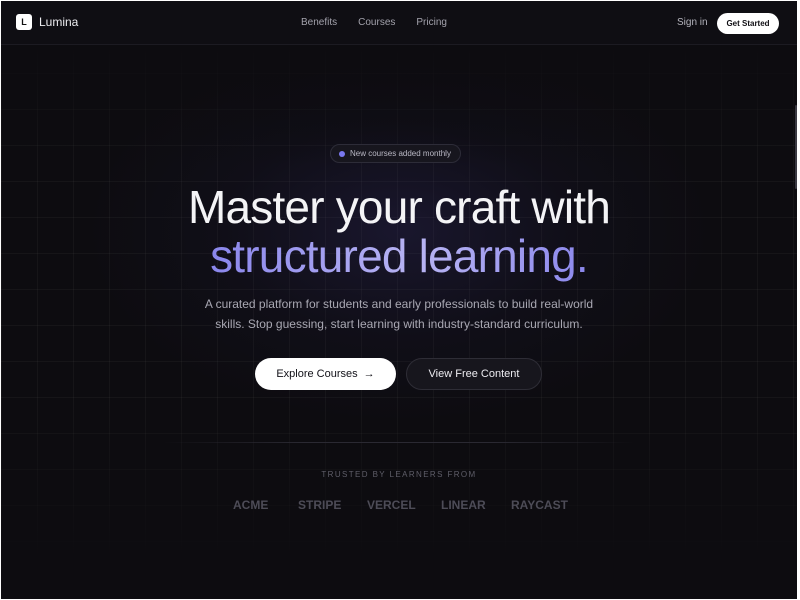 Image resolution: width=800 pixels, height=600 pixels. Describe the element at coordinates (59, 22) in the screenshot. I see `brand-name: Lumina` at that location.